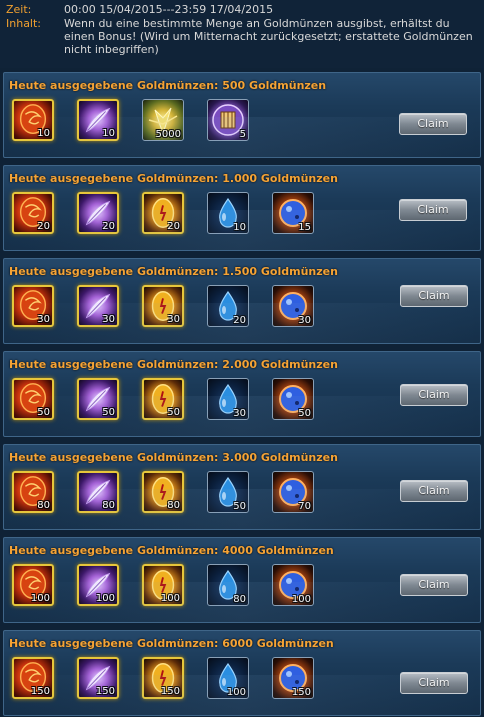 Image resolution: width=484 pixels, height=717 pixels. What do you see at coordinates (163, 120) in the screenshot?
I see `reward-item-slot: 5000` at bounding box center [163, 120].